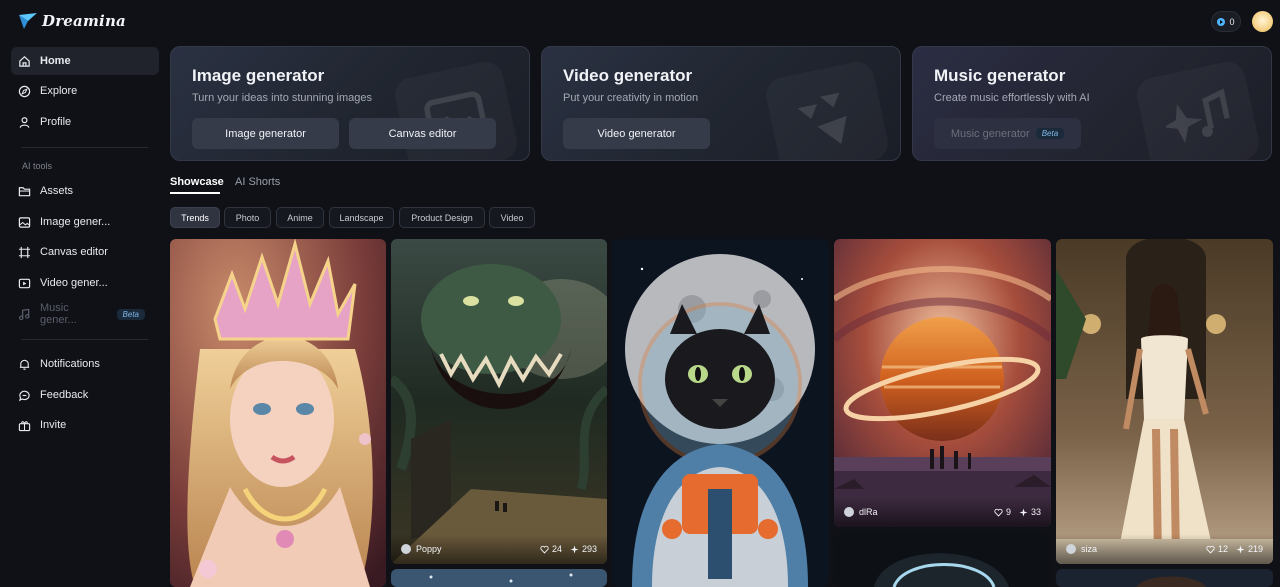 This screenshot has height=587, width=1280. I want to click on card-title: Video generator, so click(628, 75).